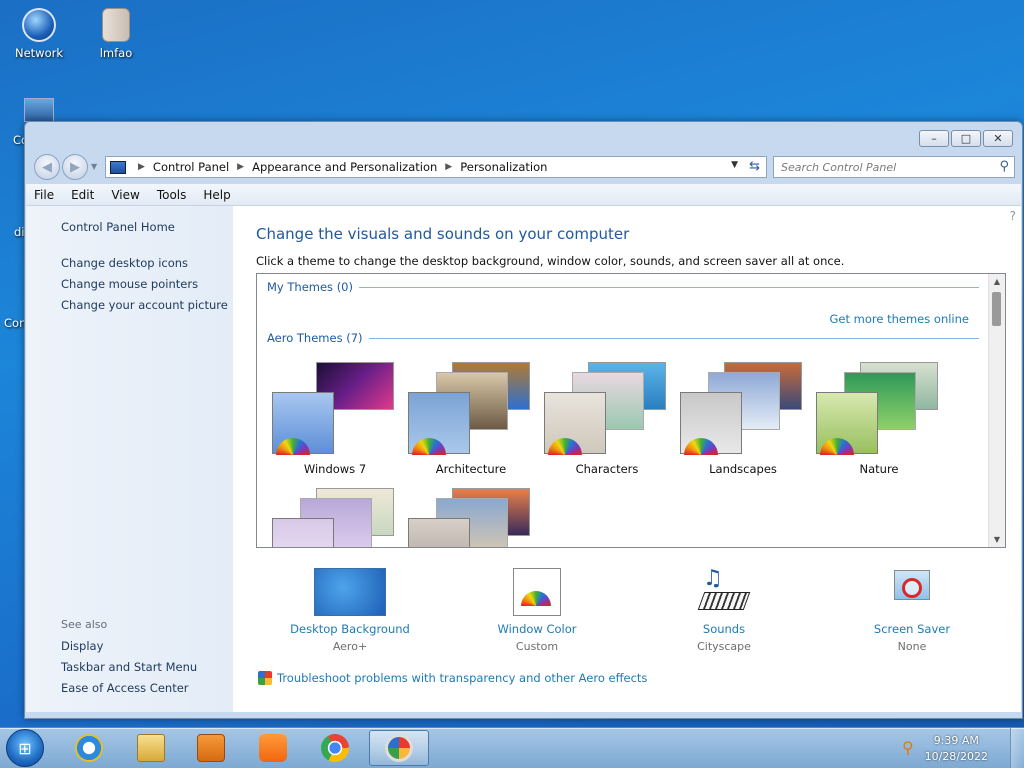  Describe the element at coordinates (172, 195) in the screenshot. I see `menu-tools: Tools` at that location.